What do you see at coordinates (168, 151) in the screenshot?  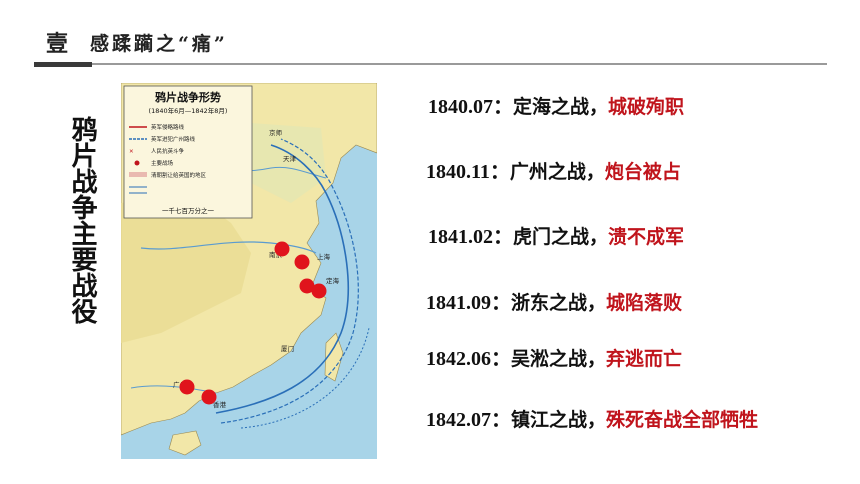 I see `legend-label: 人民抗英斗争` at bounding box center [168, 151].